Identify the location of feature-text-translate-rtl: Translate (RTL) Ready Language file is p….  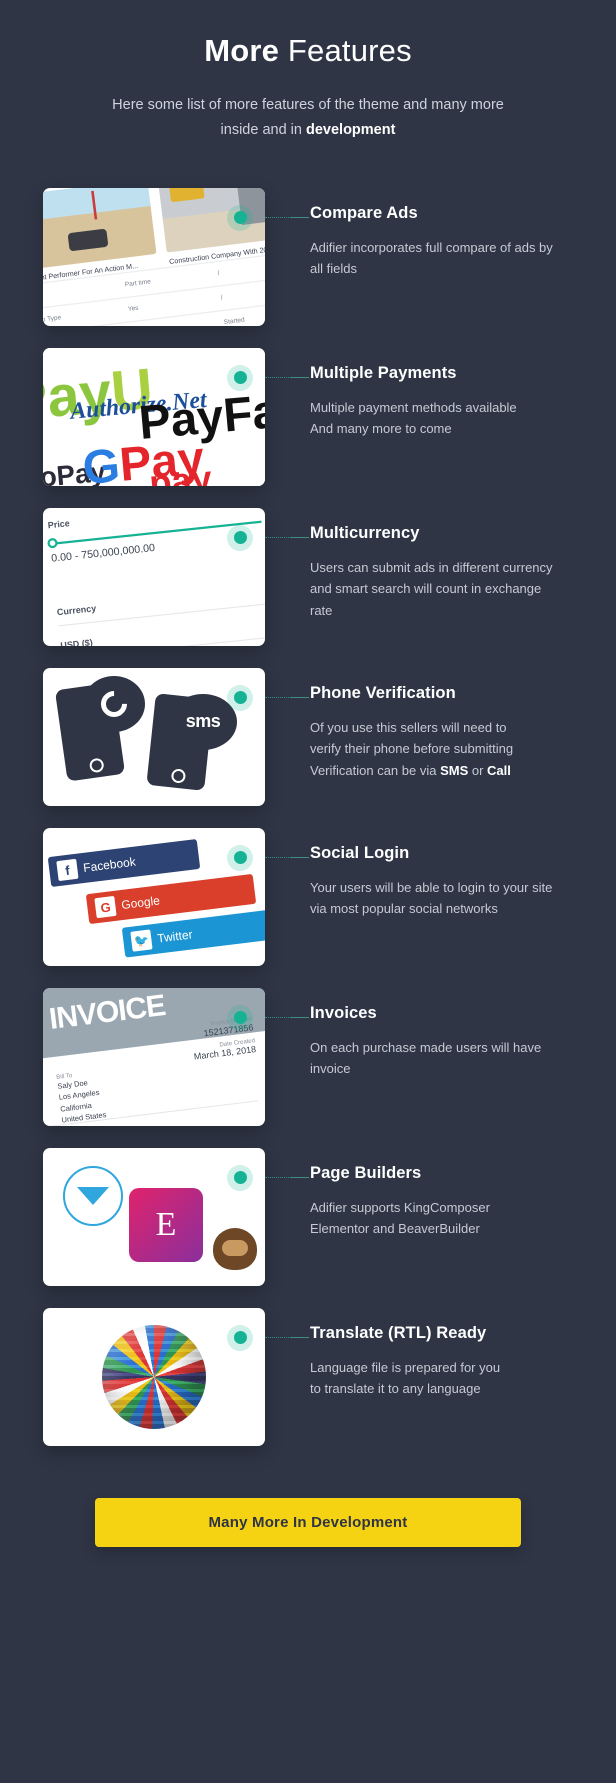
(382, 1354).